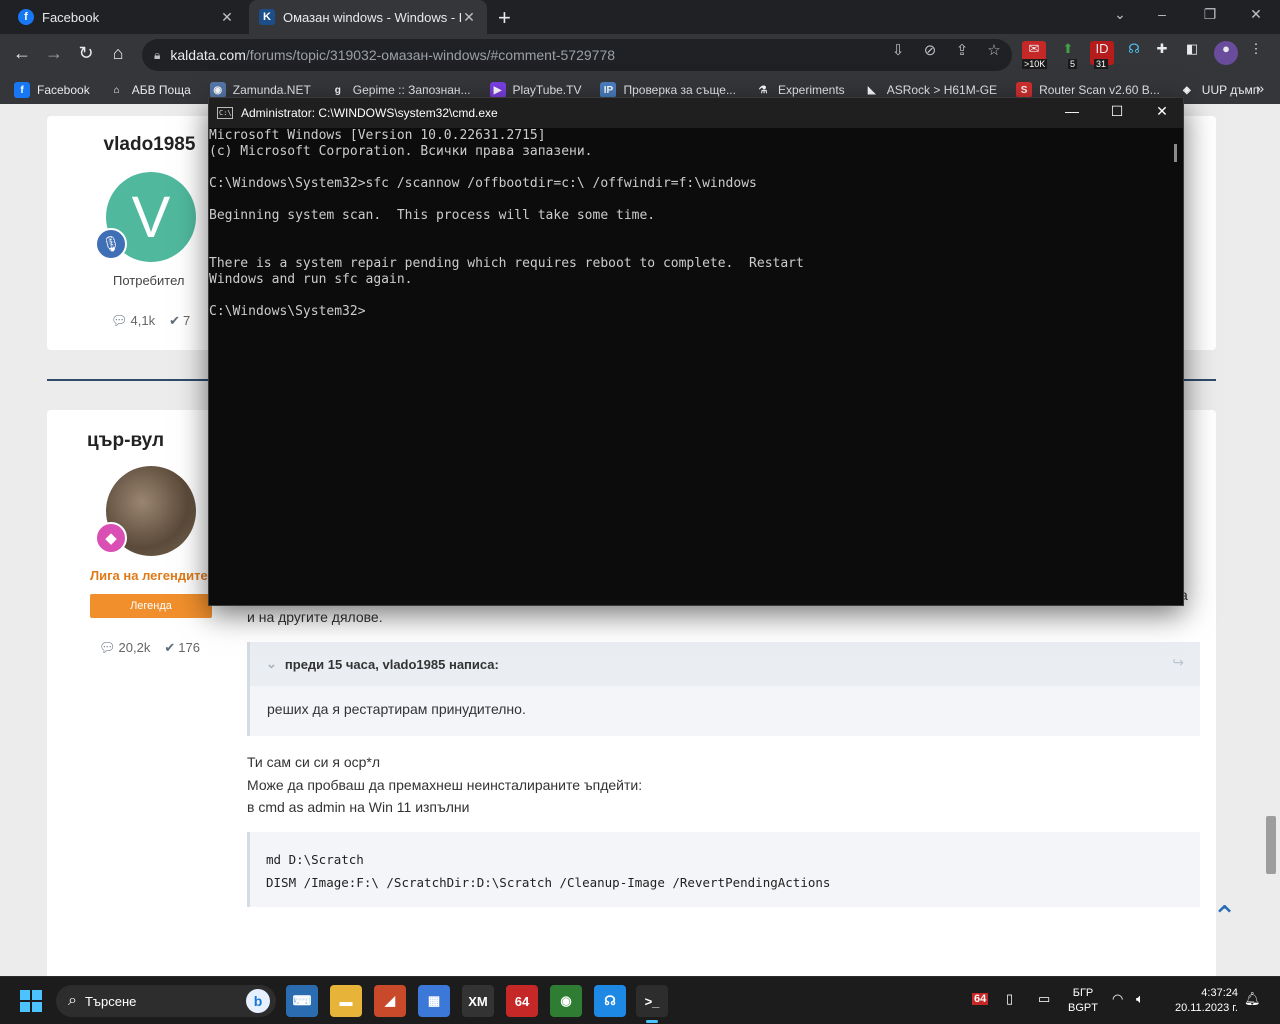  What do you see at coordinates (86, 53) in the screenshot?
I see `reload-icon: ↻` at bounding box center [86, 53].